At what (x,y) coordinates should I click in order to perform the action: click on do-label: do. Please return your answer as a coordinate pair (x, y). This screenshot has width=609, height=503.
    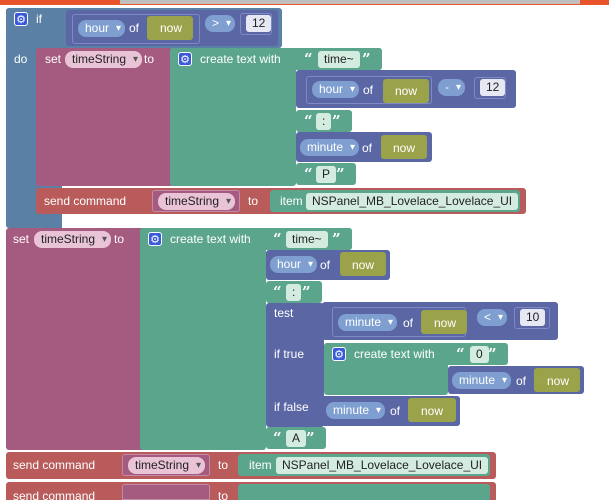
    Looking at the image, I should click on (21, 59).